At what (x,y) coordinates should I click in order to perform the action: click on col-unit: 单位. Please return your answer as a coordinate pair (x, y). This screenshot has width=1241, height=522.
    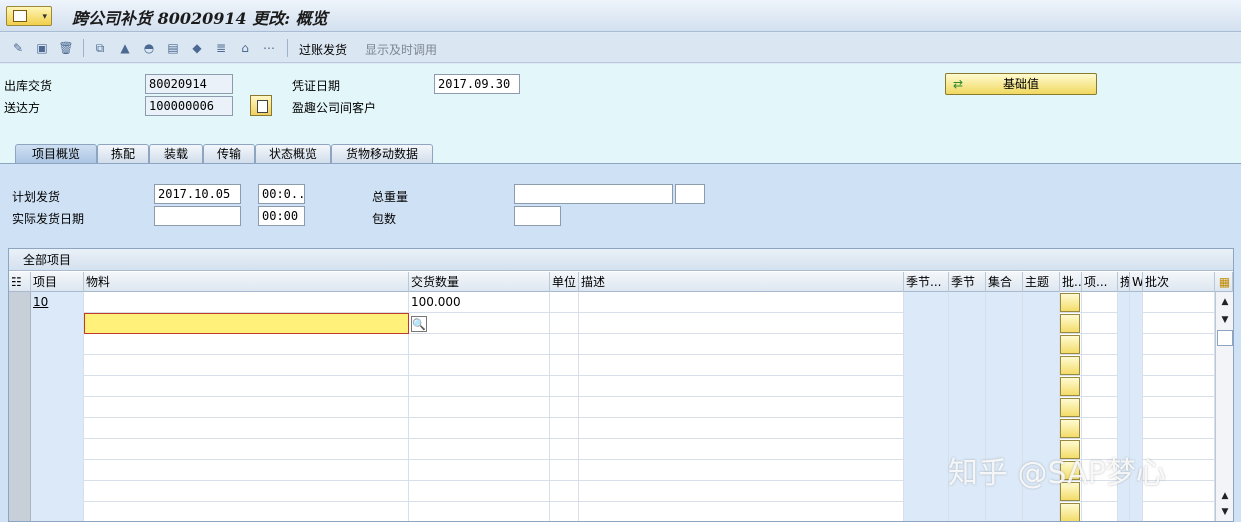
    Looking at the image, I should click on (564, 282).